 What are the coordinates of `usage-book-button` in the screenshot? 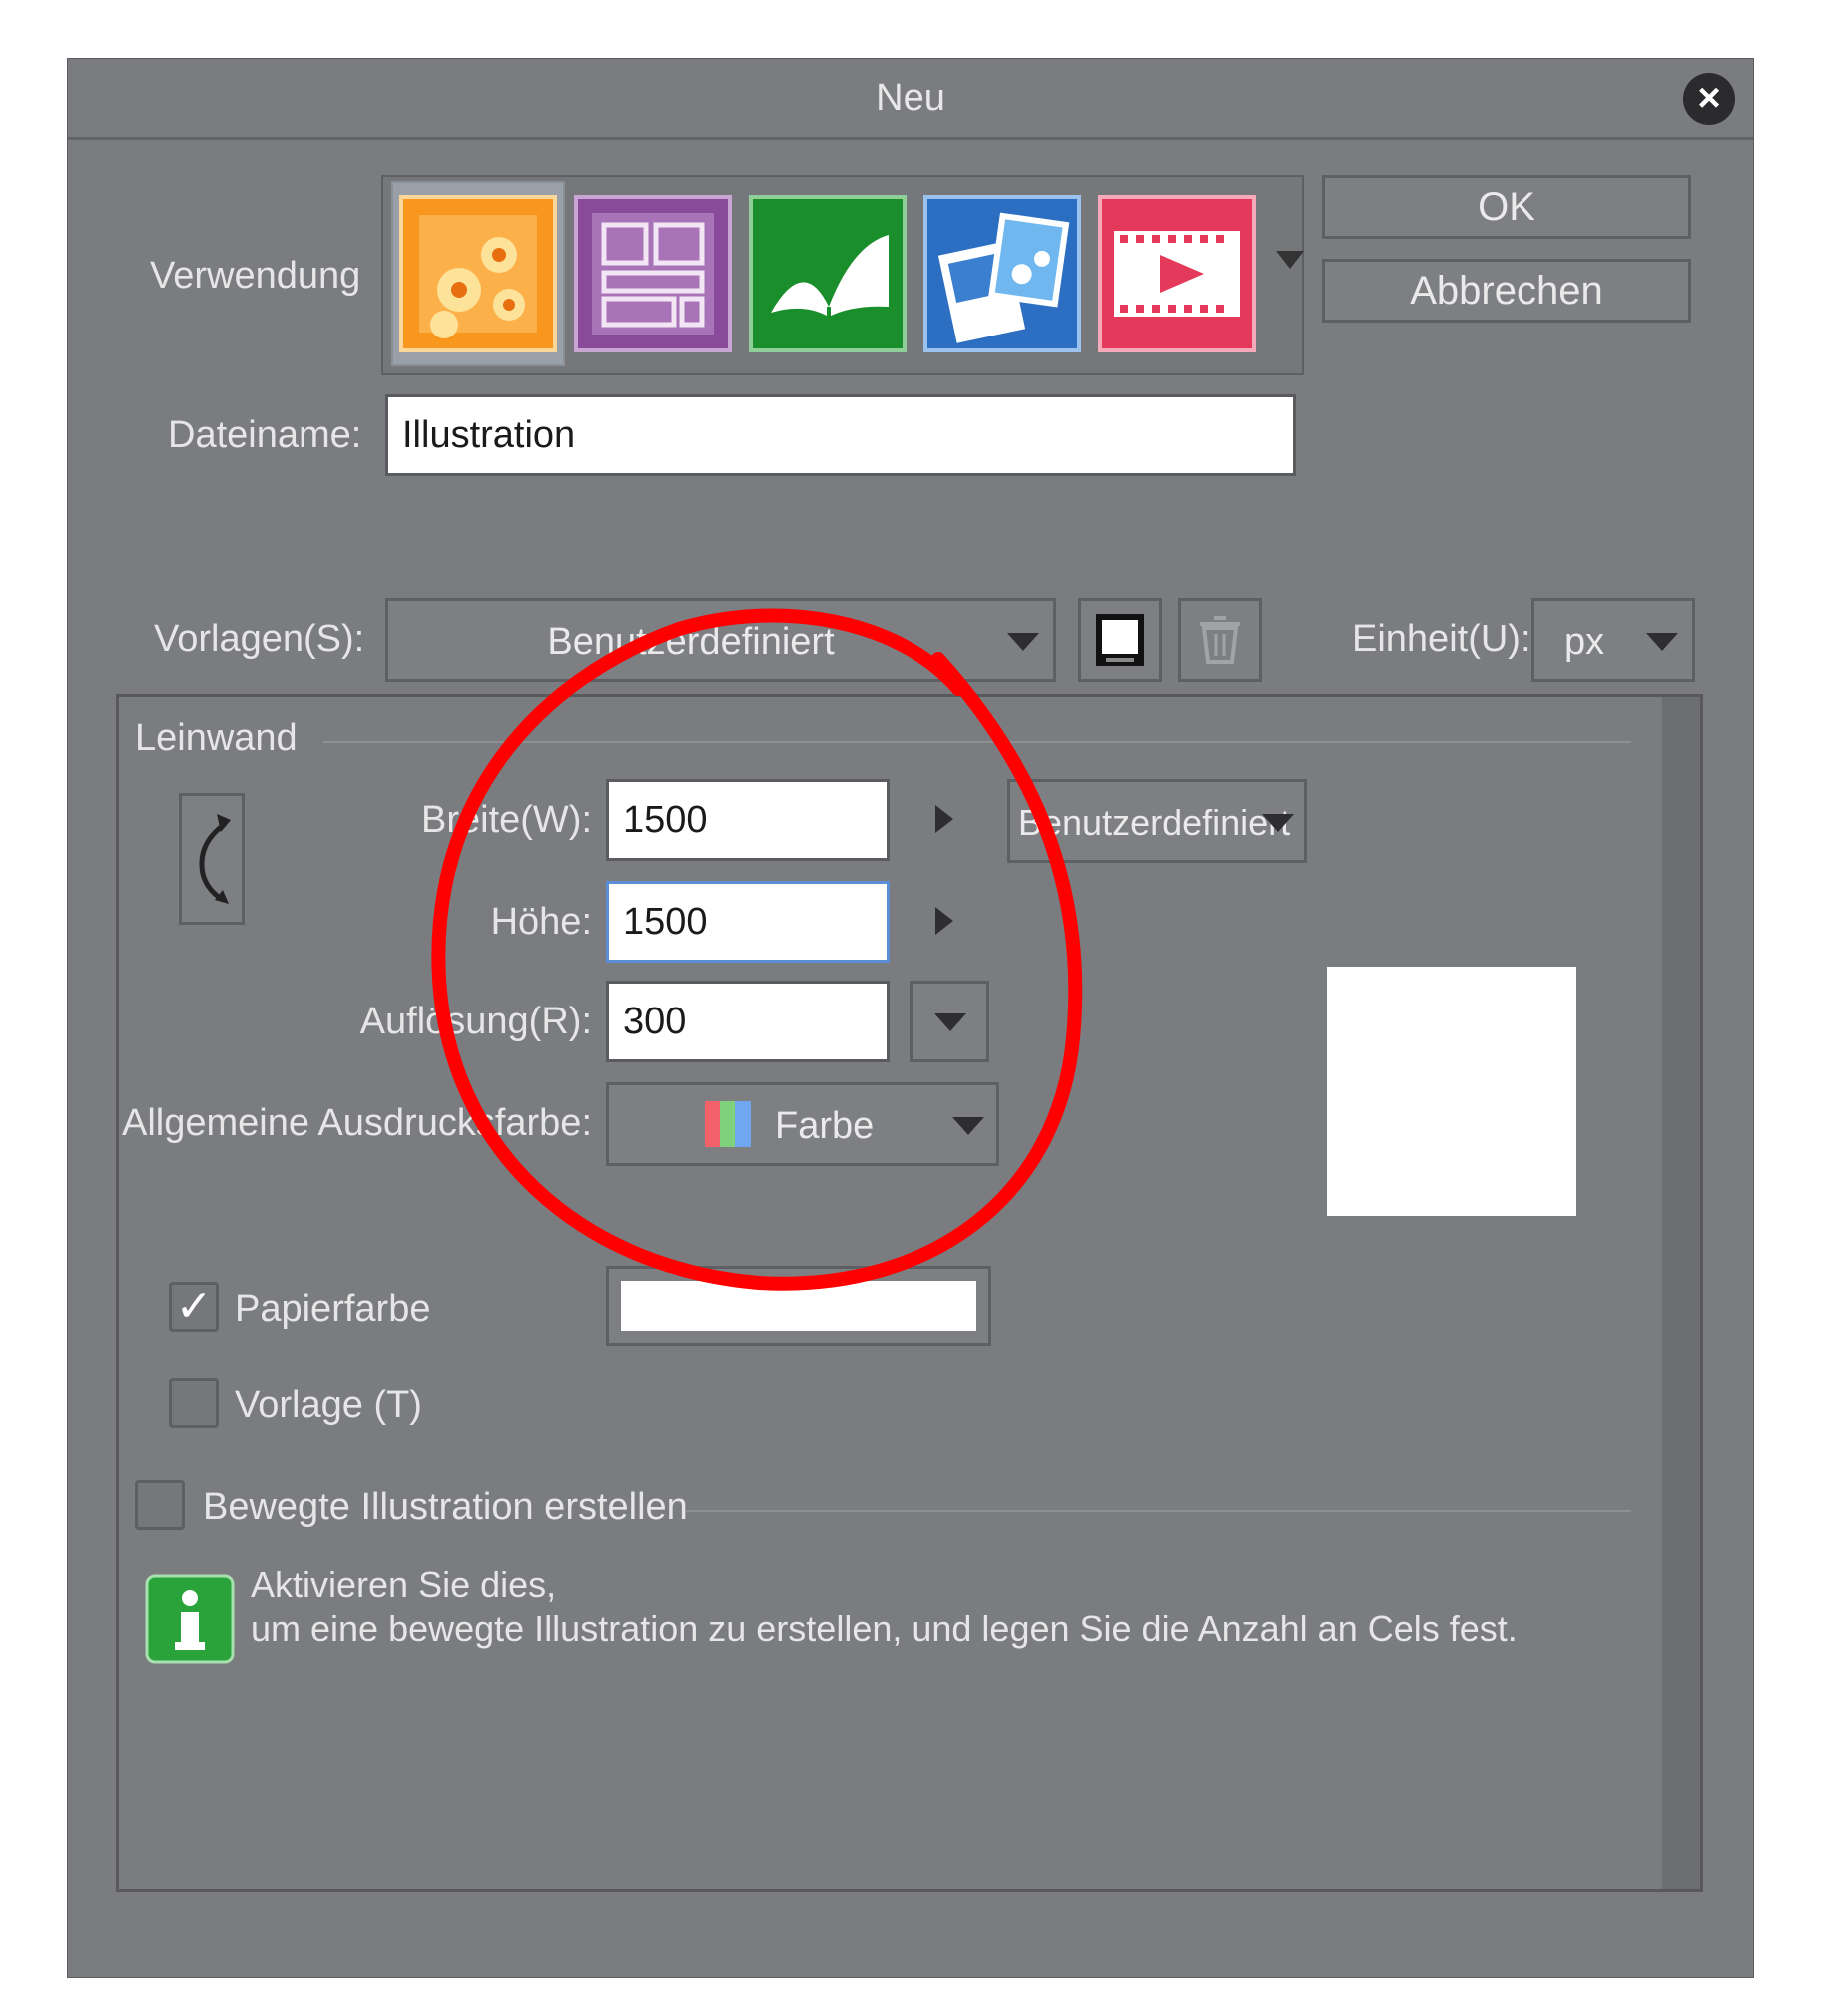 It's located at (828, 274).